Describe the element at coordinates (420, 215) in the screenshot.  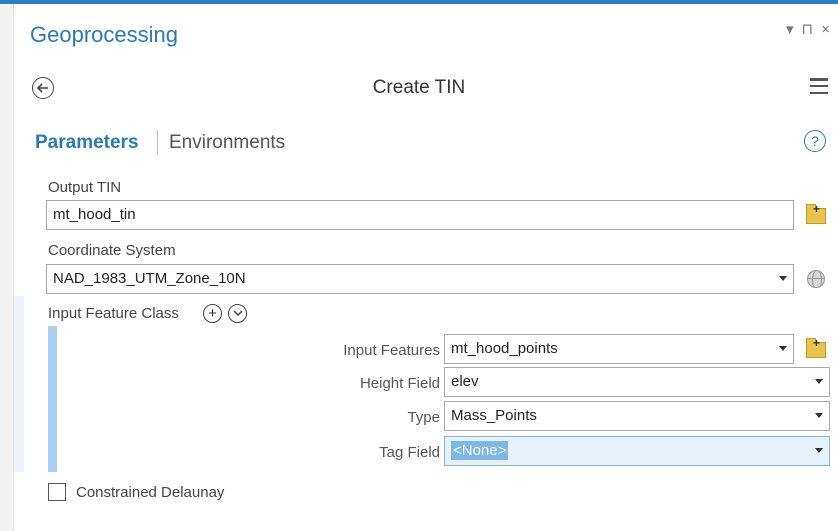
I see `output-tin-input: mt_hood_tin` at that location.